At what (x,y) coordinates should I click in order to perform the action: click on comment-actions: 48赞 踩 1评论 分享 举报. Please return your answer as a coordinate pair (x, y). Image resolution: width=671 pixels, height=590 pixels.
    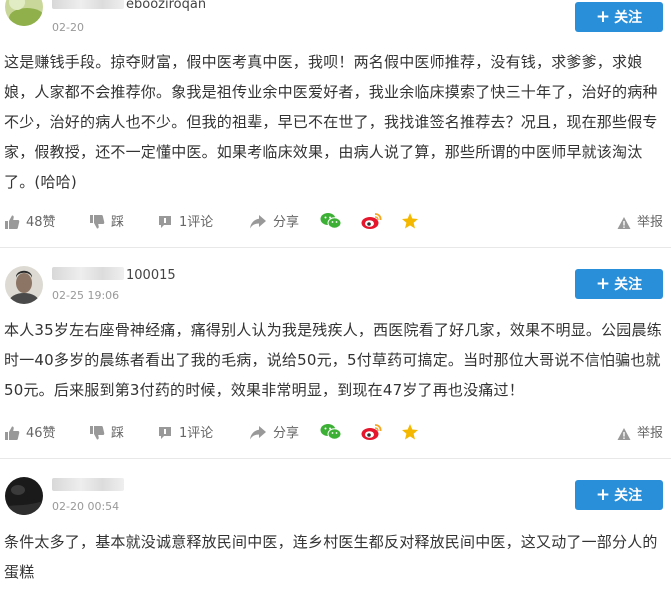
    Looking at the image, I should click on (335, 223).